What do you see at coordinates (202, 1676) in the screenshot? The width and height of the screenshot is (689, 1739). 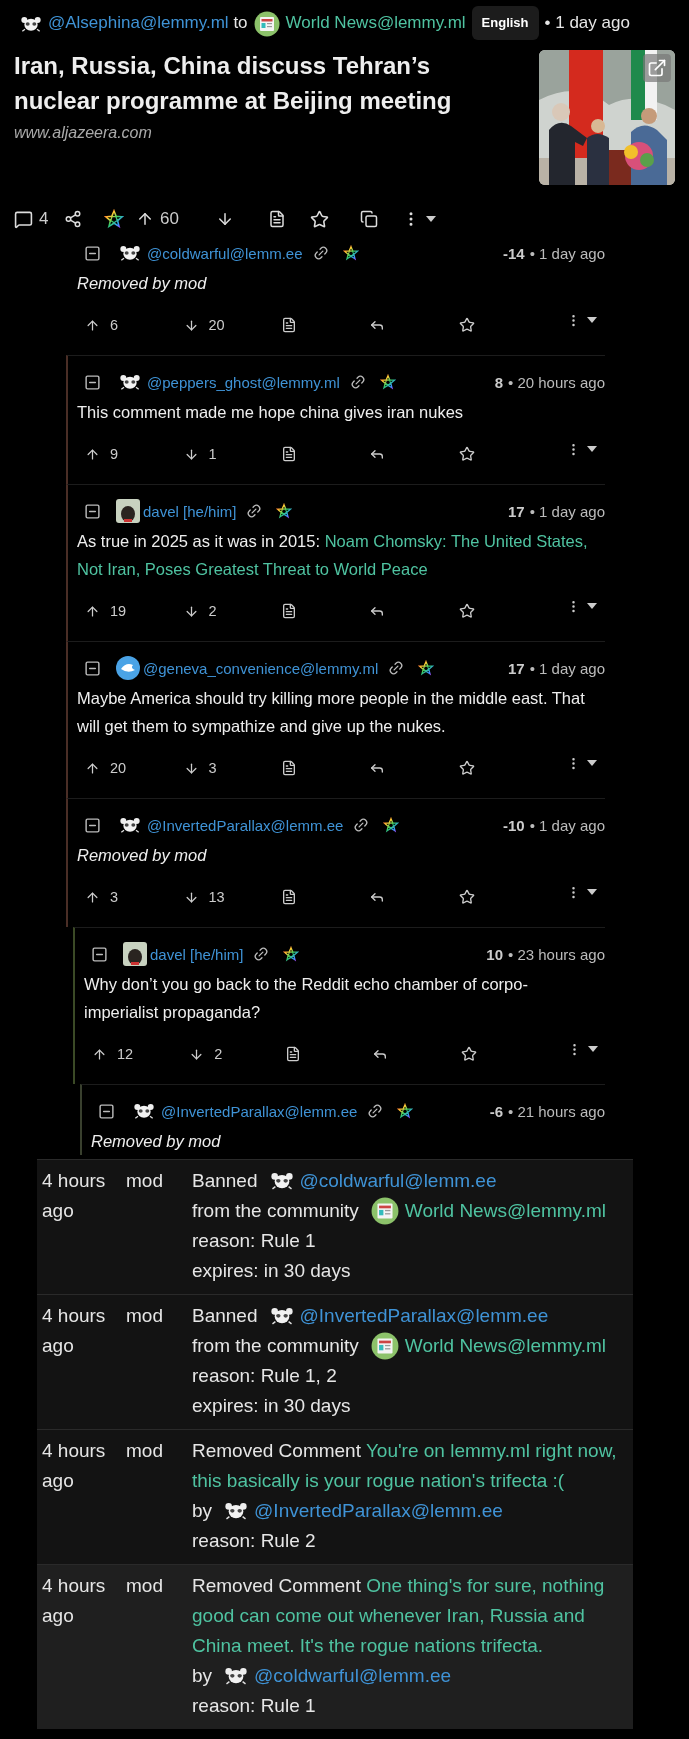 I see `by-label: by` at bounding box center [202, 1676].